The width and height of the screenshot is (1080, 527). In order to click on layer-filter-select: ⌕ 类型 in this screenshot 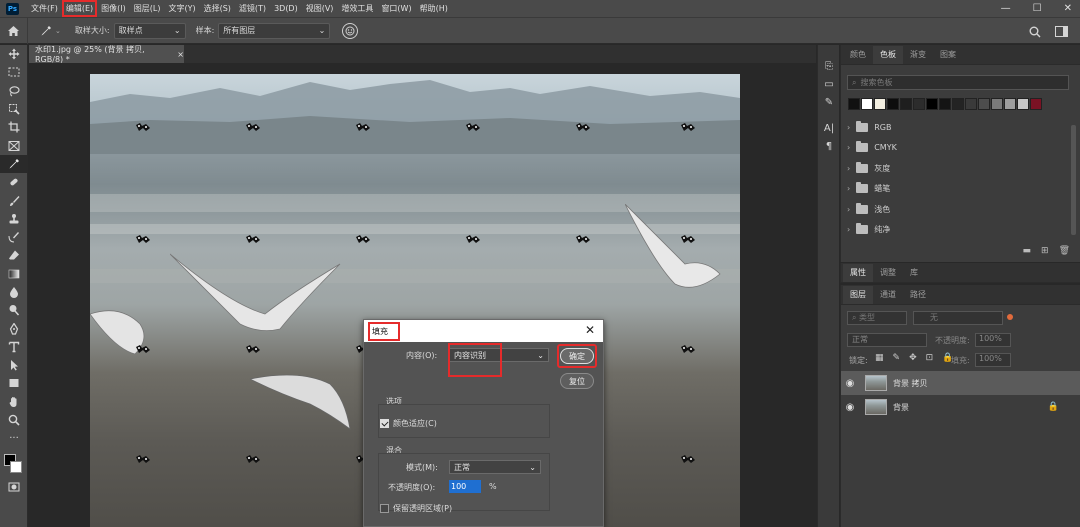, I will do `click(877, 318)`.